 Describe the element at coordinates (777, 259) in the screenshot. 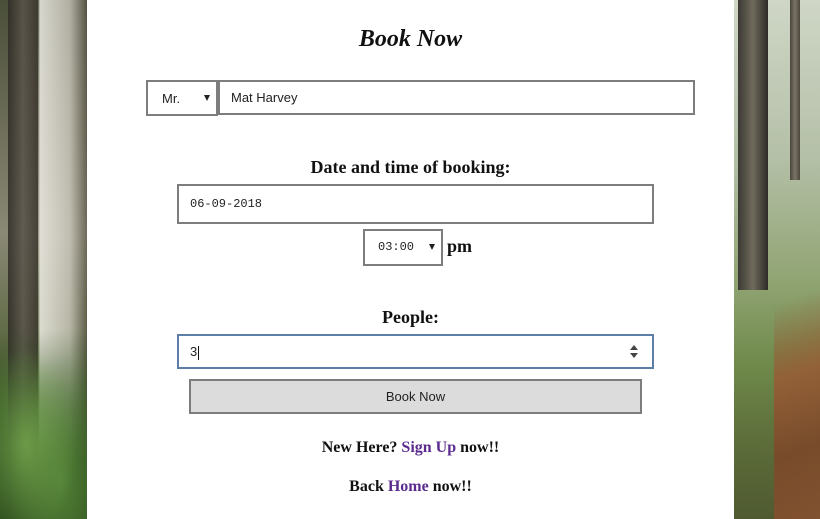

I see `forest-background-right` at that location.